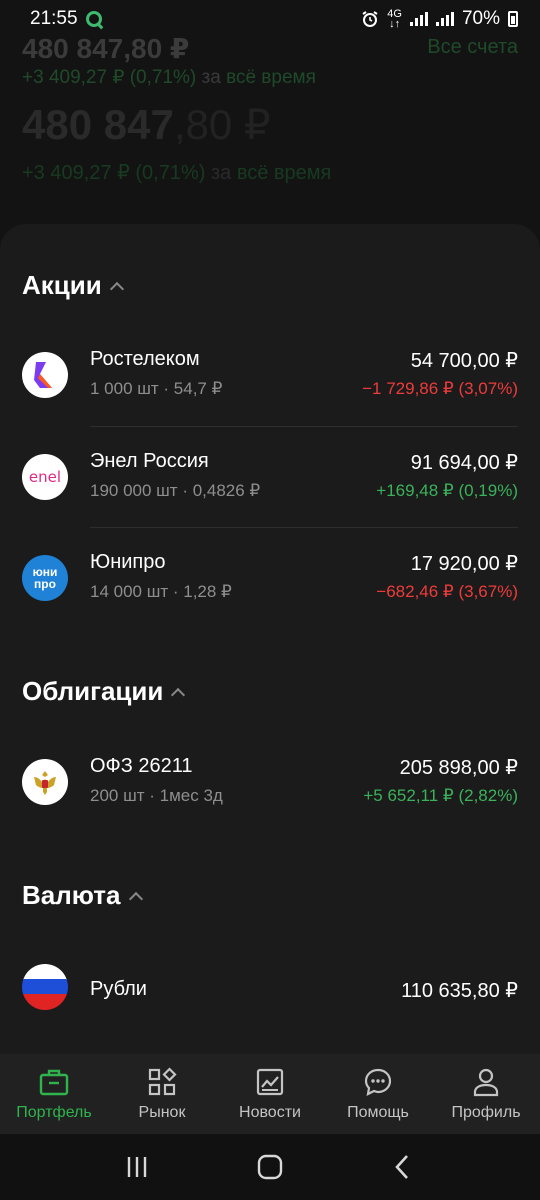 The height and width of the screenshot is (1200, 540). I want to click on chat-help-icon, so click(378, 1082).